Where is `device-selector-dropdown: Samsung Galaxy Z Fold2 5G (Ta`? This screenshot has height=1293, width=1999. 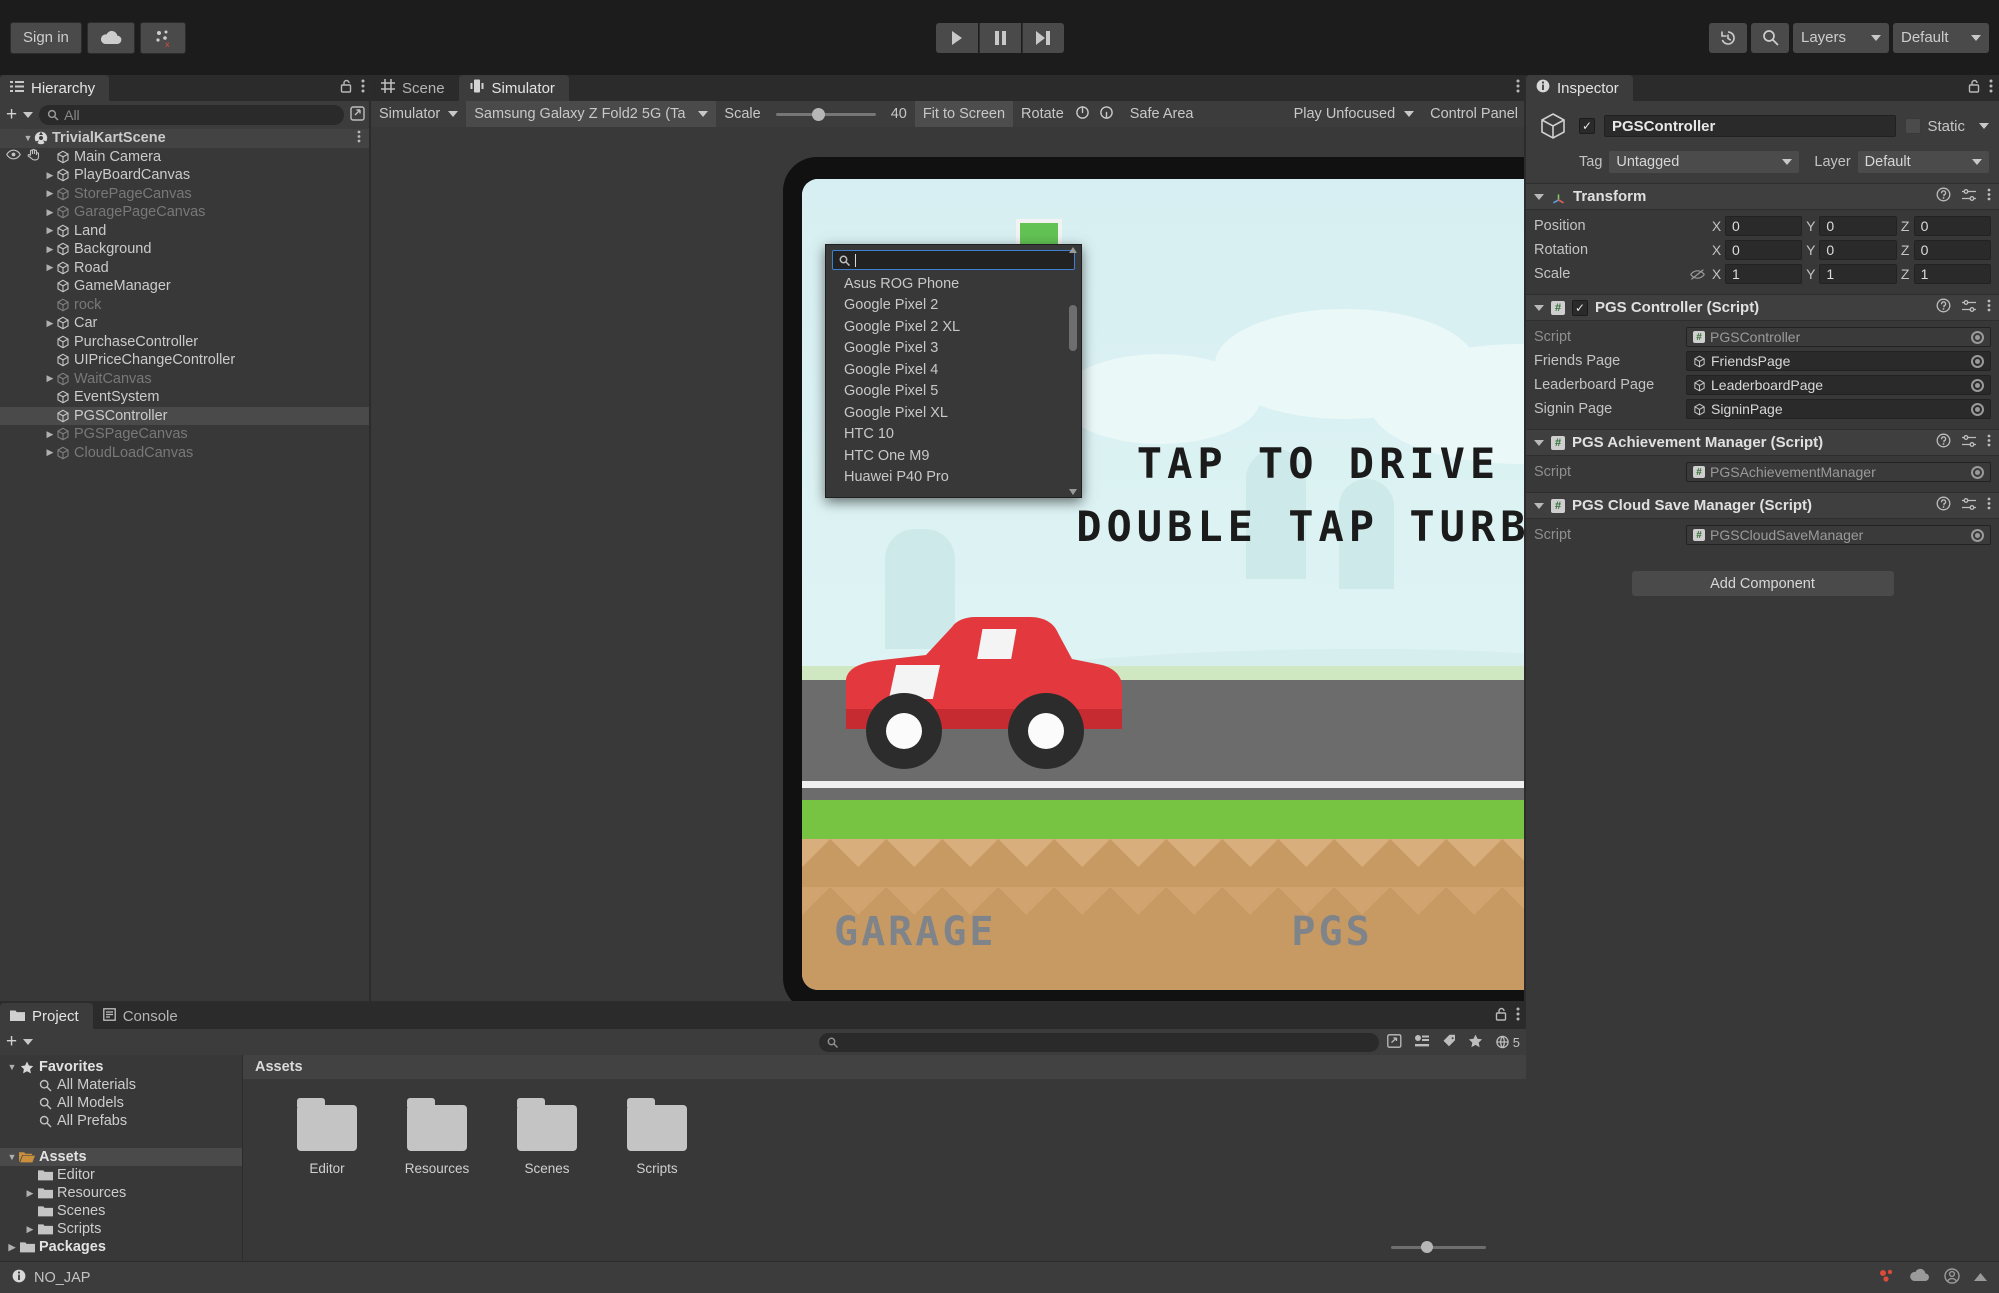 device-selector-dropdown: Samsung Galaxy Z Fold2 5G (Ta is located at coordinates (591, 114).